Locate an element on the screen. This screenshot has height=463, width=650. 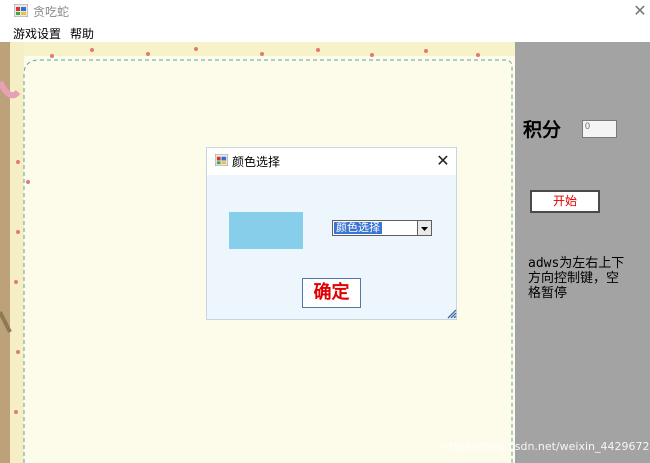
dialog-title-bar: 颜色选择 ✕ is located at coordinates (331, 161).